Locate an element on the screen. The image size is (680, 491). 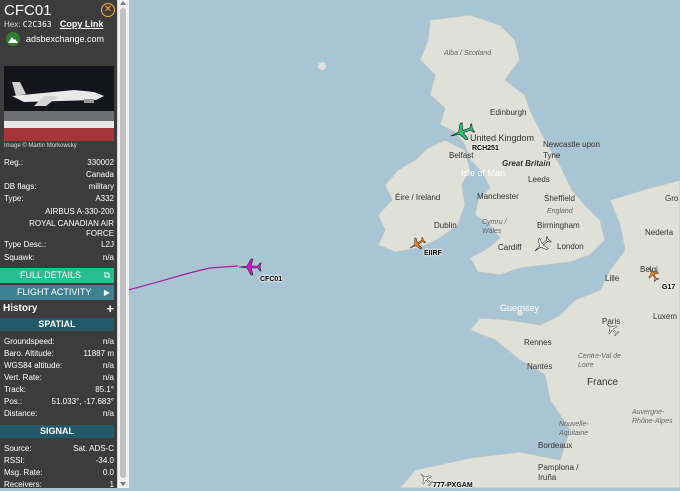
label-nederland: Nederla is located at coordinates (659, 232).